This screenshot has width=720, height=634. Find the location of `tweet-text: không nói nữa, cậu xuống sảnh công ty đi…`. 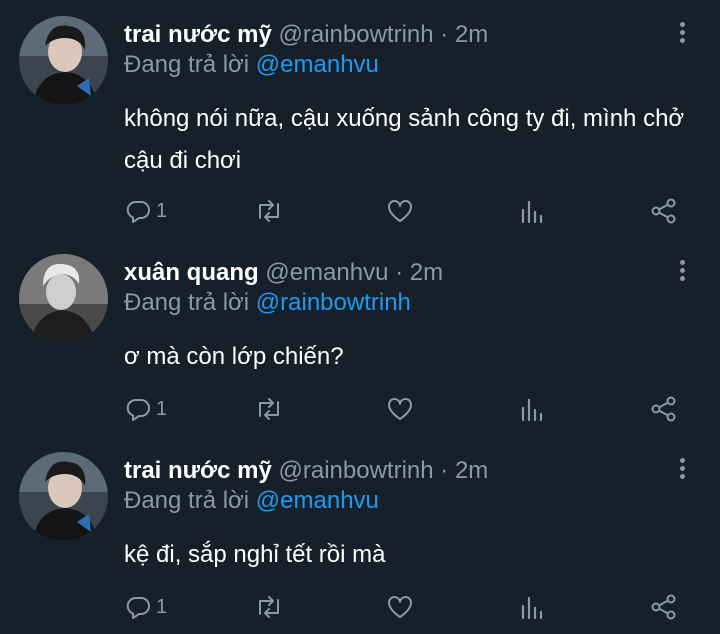

tweet-text: không nói nữa, cậu xuống sảnh công ty đi… is located at coordinates (404, 139).